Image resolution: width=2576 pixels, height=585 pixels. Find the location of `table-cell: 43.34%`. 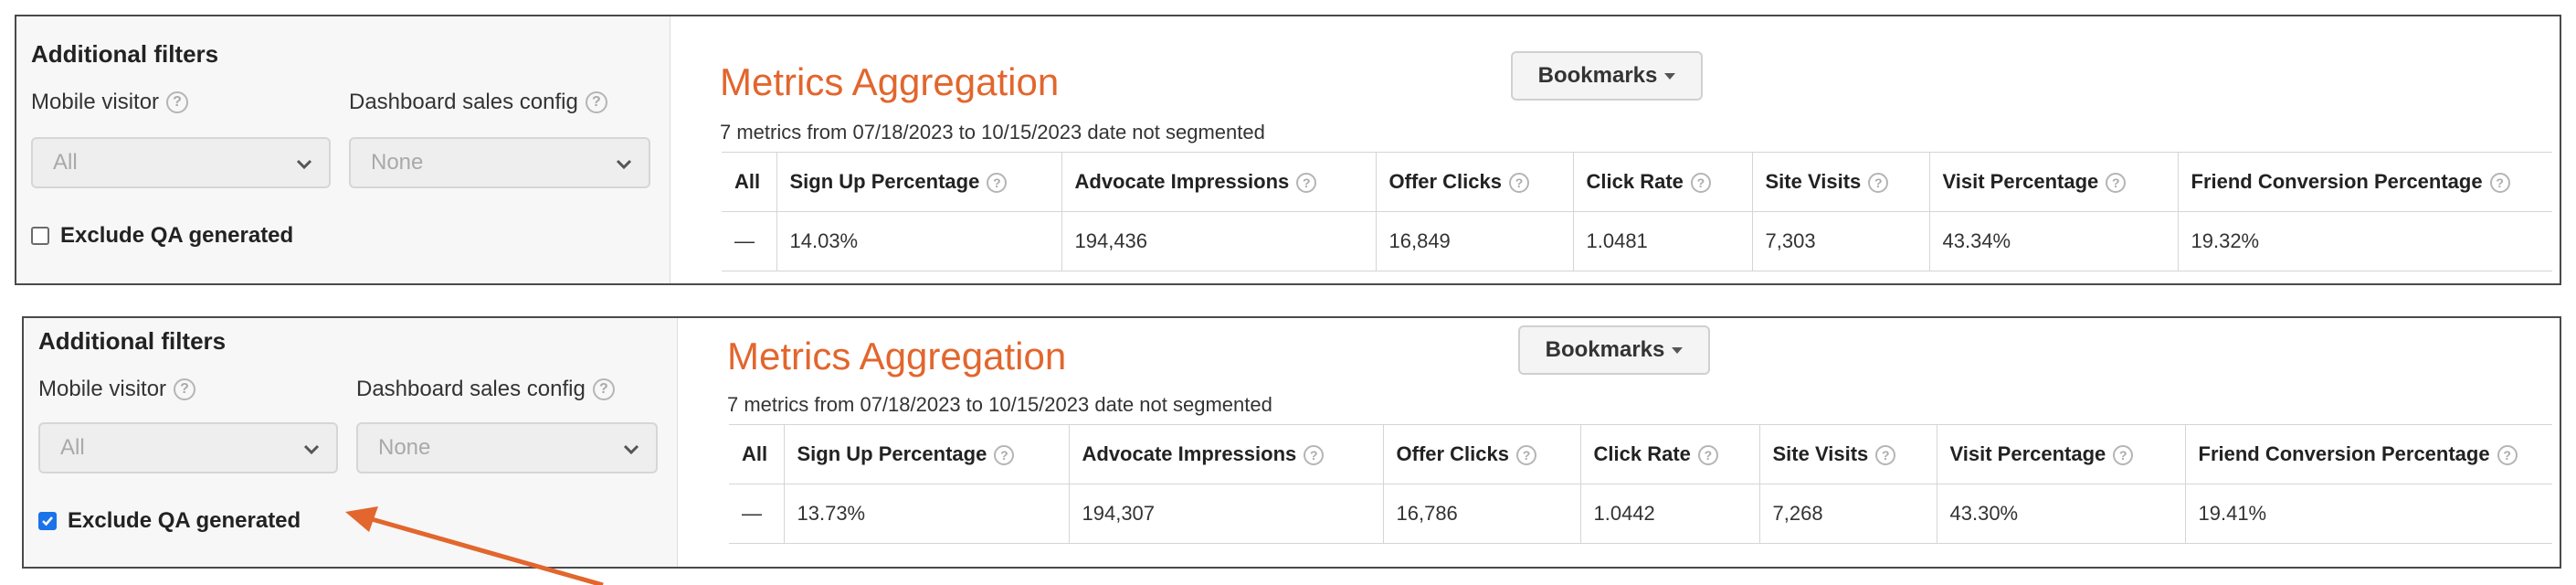

table-cell: 43.34% is located at coordinates (2053, 241).